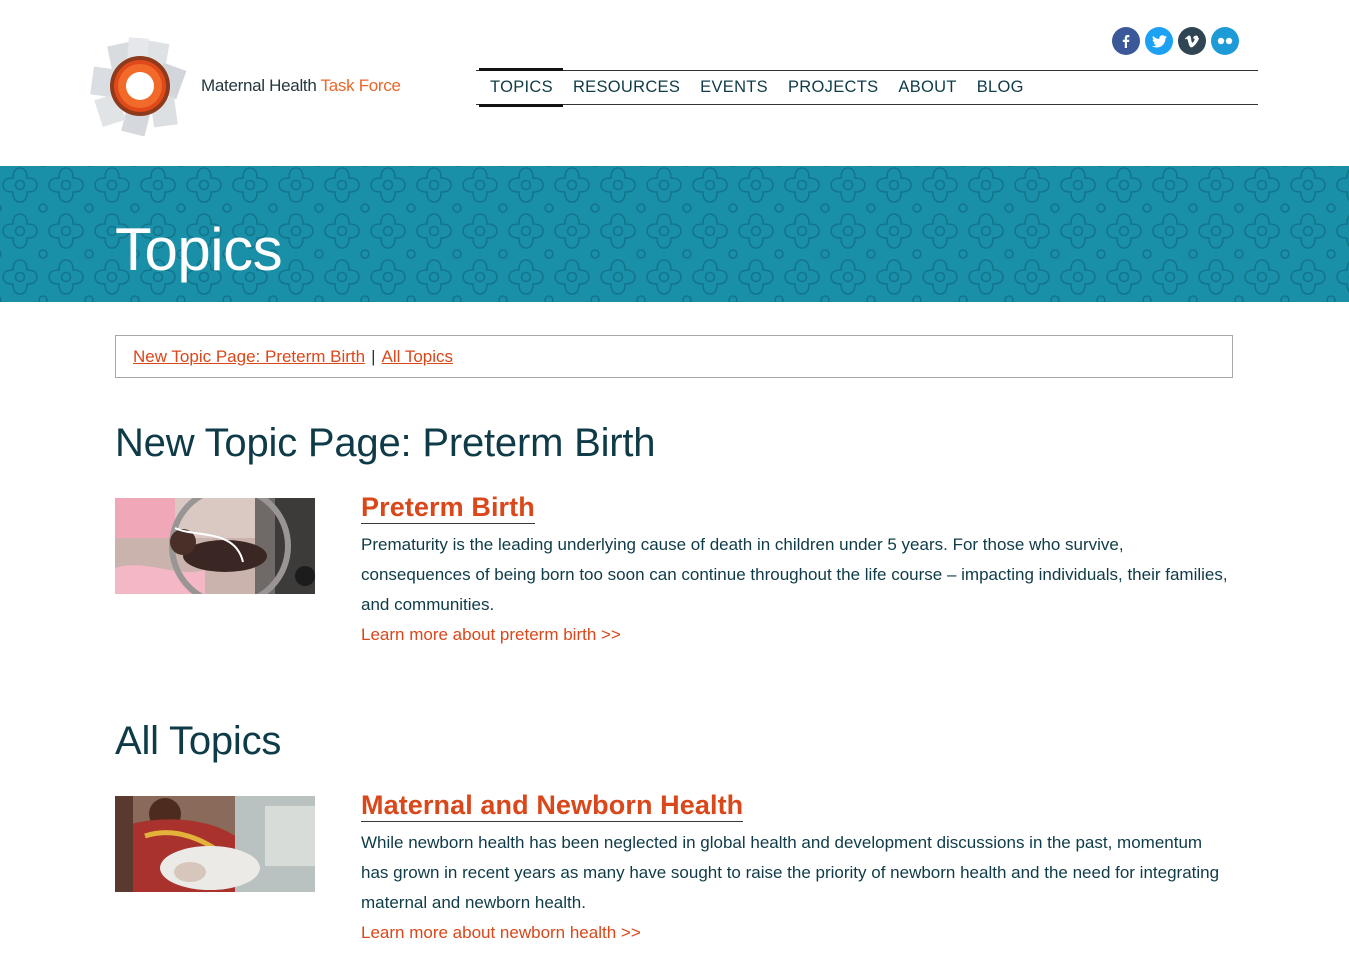 The height and width of the screenshot is (958, 1349). Describe the element at coordinates (1175, 41) in the screenshot. I see `social-links` at that location.